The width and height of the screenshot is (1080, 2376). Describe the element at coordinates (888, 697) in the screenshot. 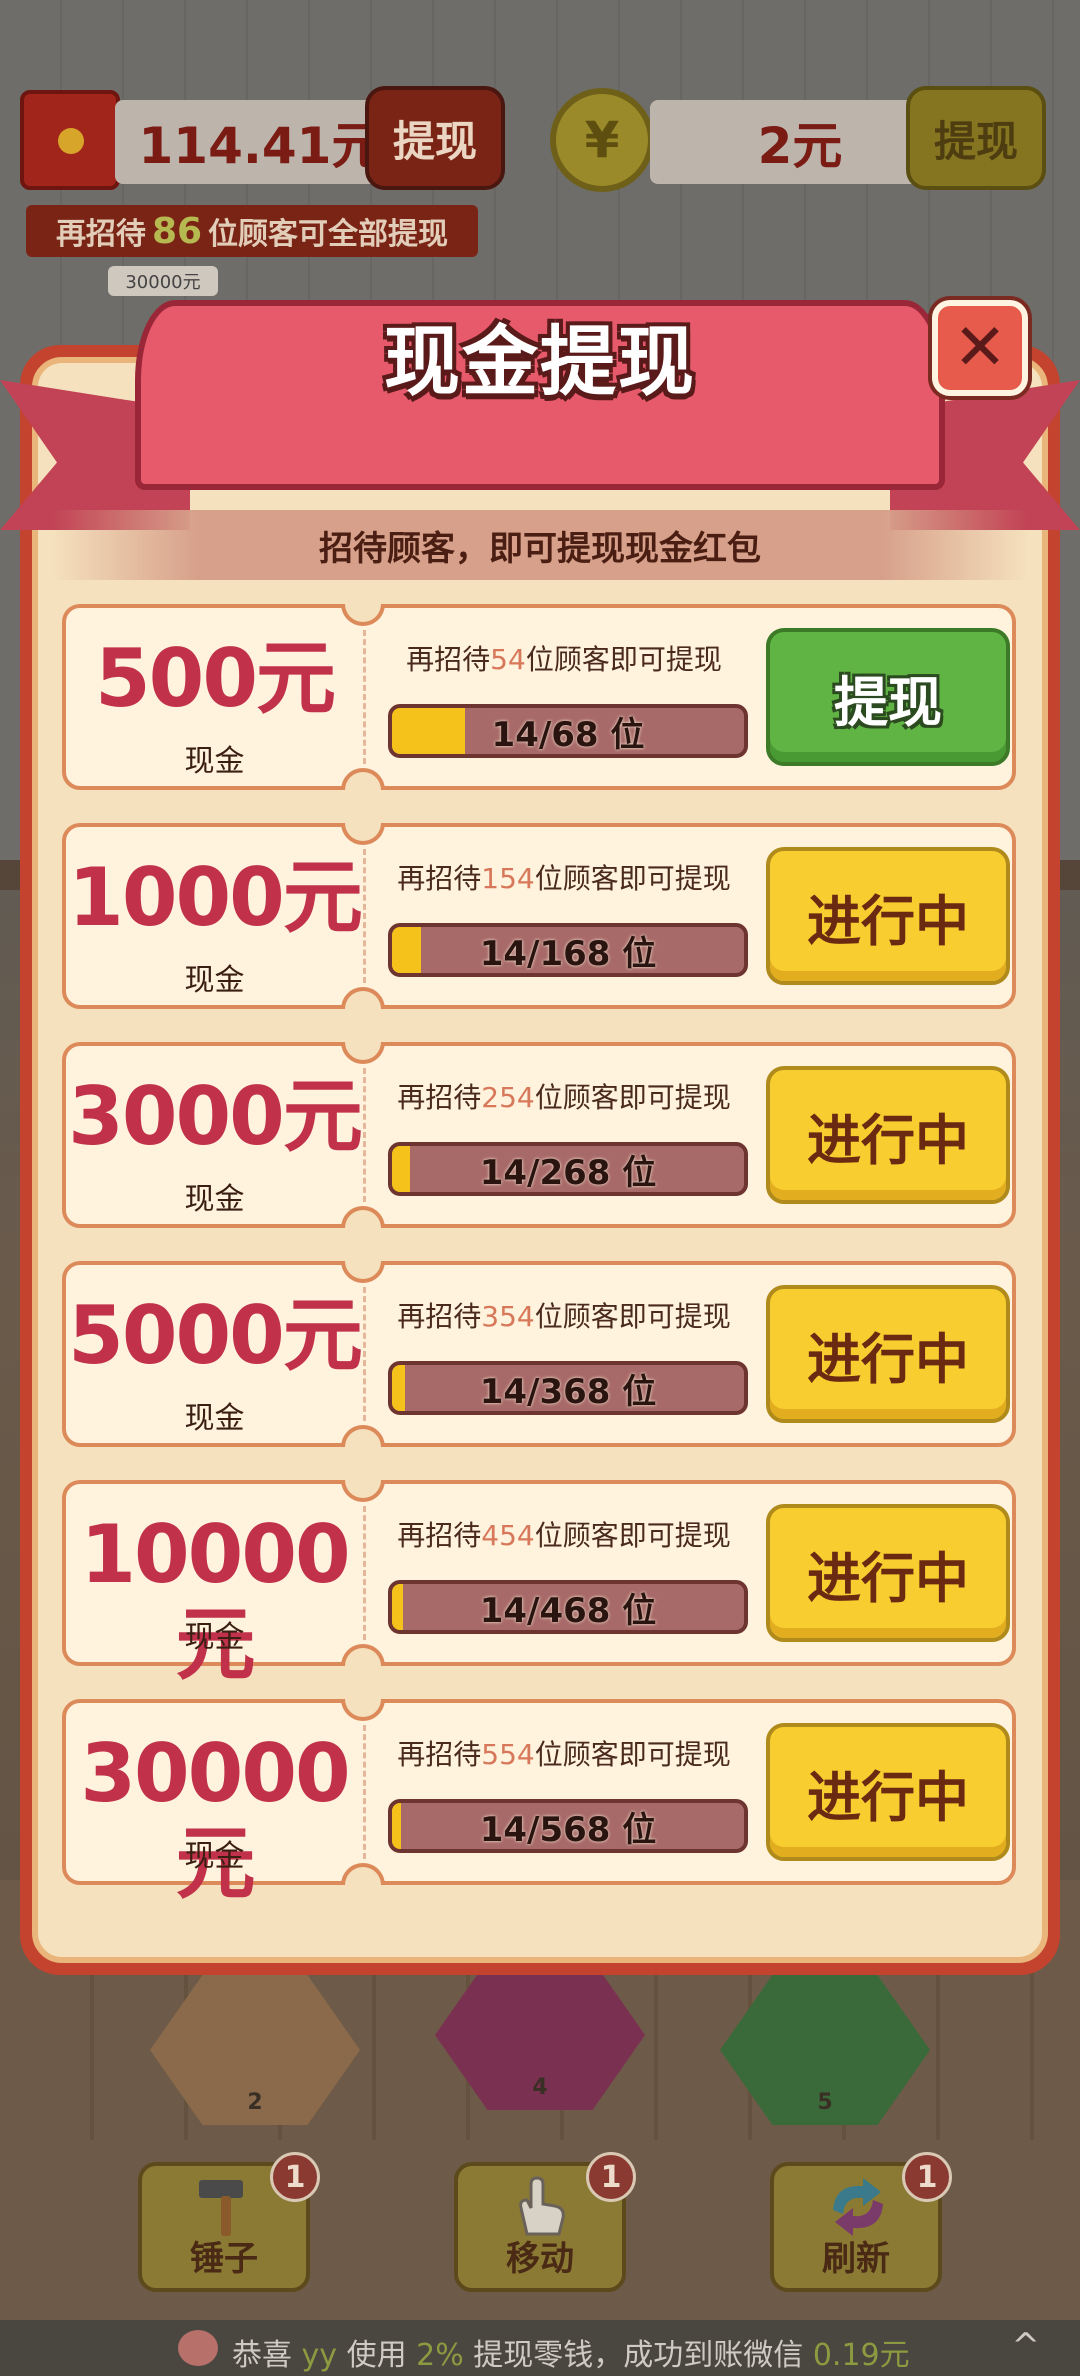

I see `withdraw-button: 提现` at that location.